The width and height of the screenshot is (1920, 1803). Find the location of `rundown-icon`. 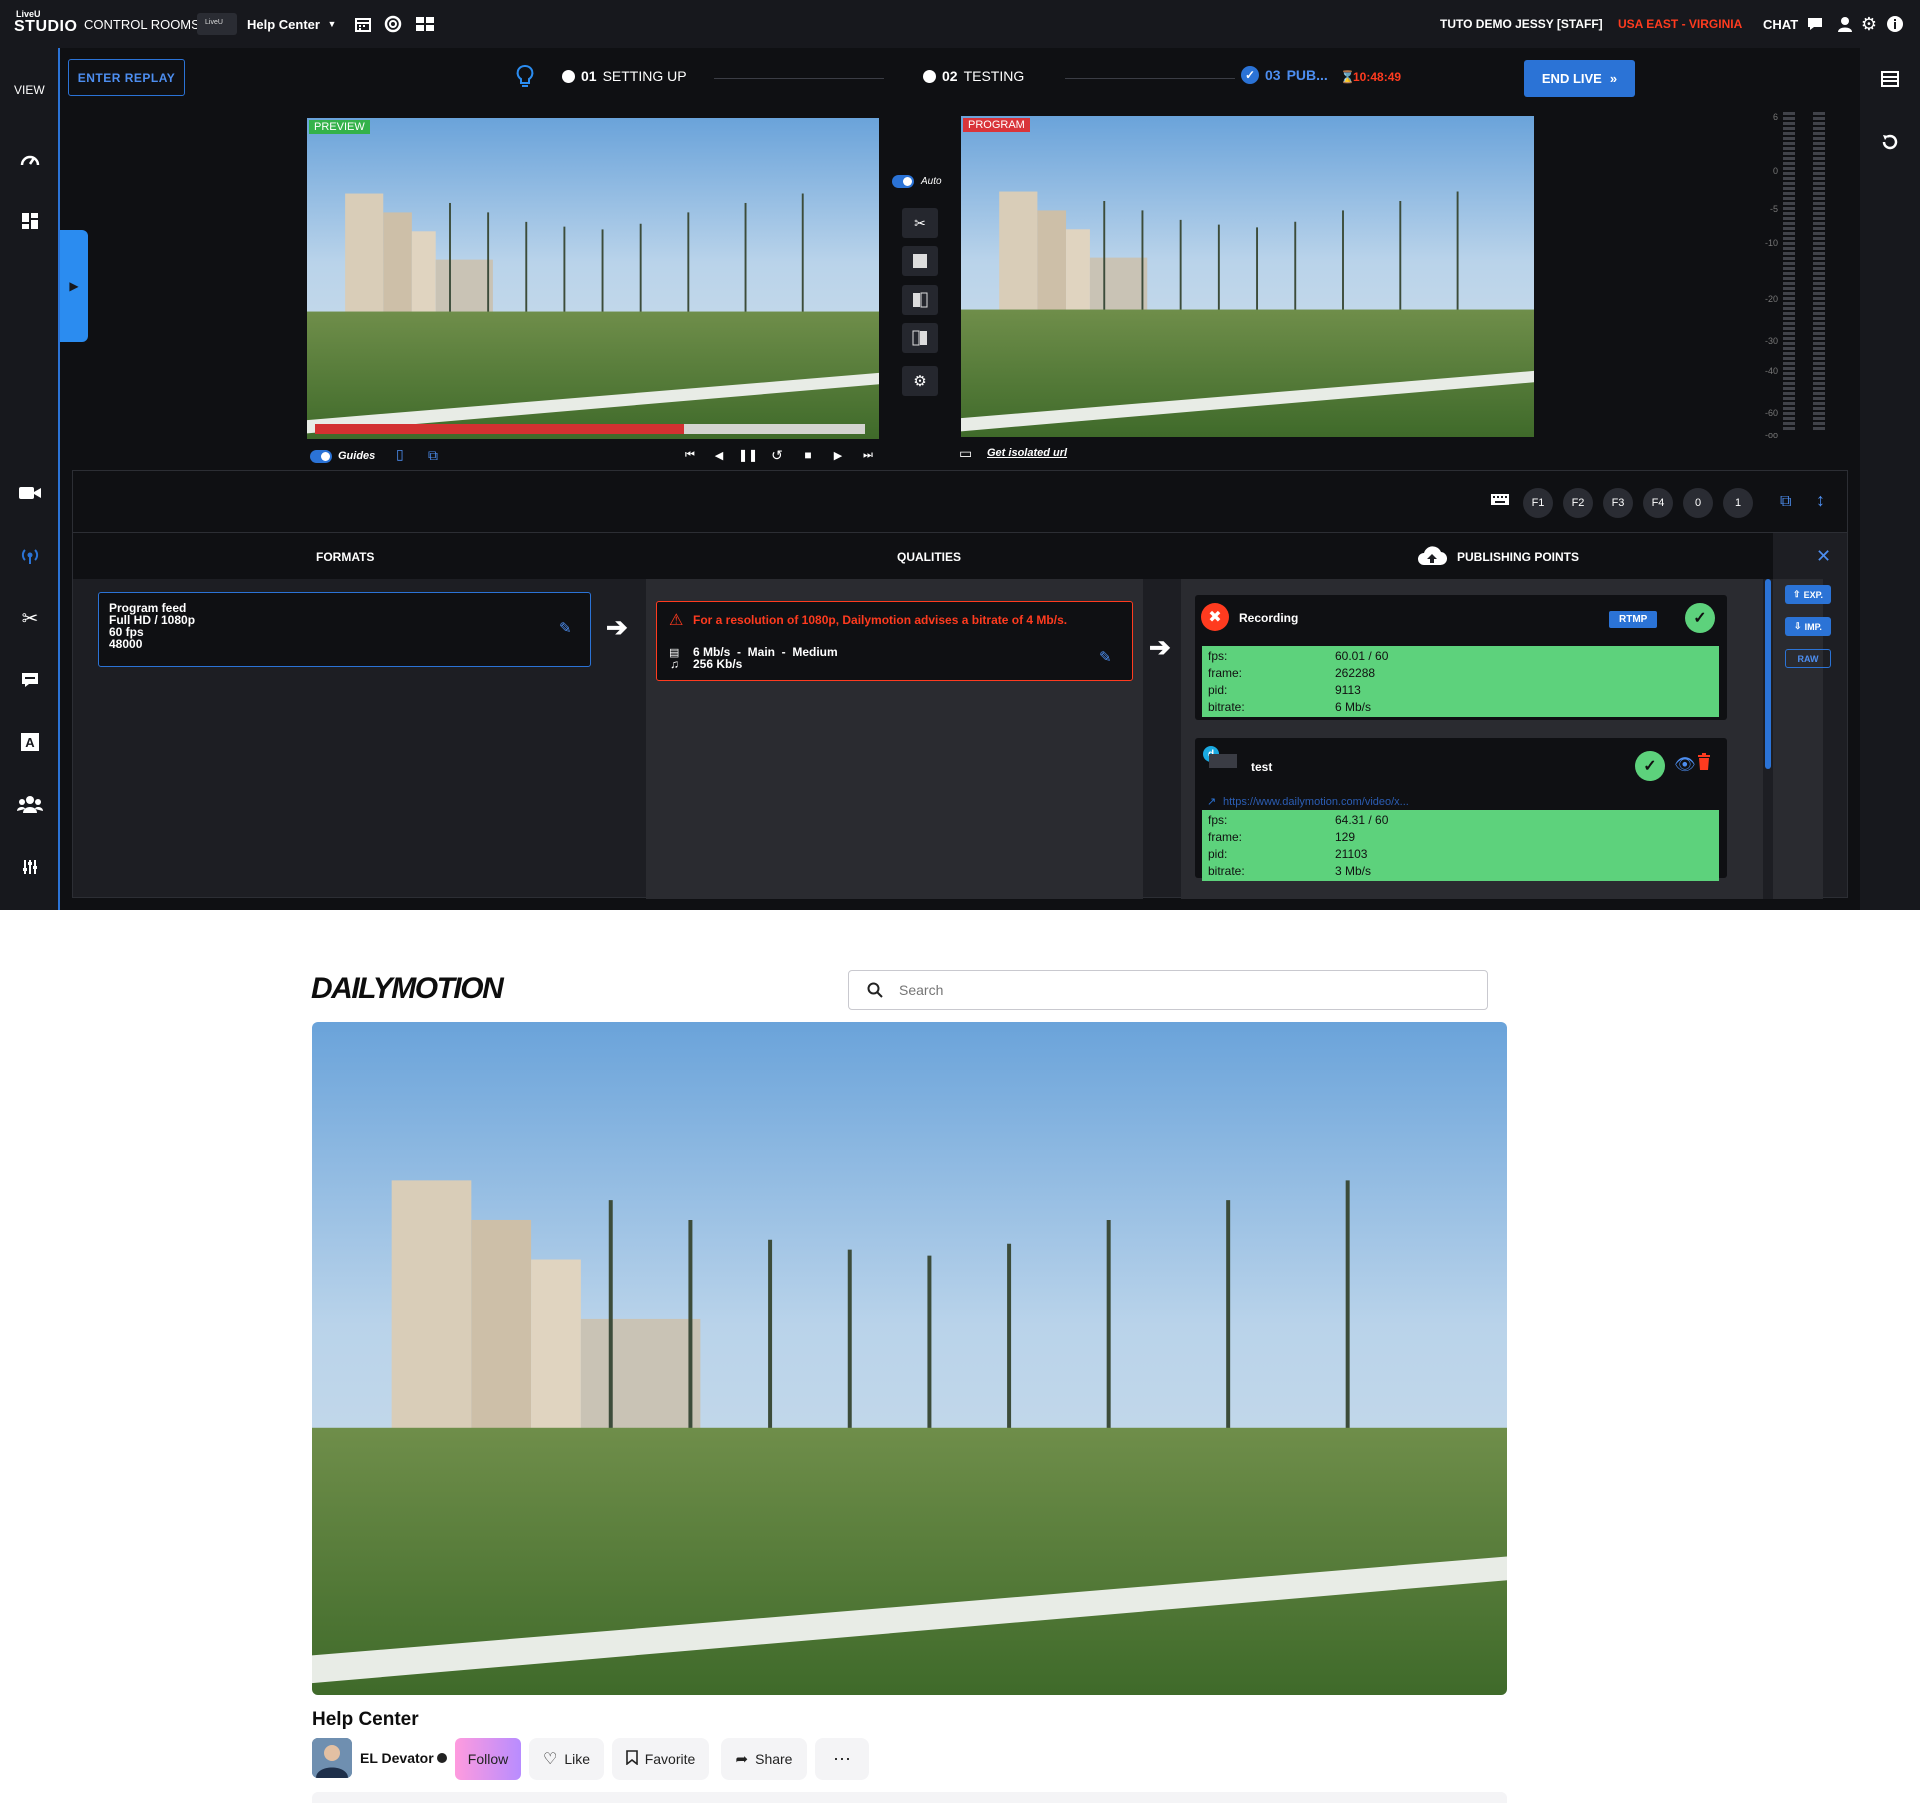

rundown-icon is located at coordinates (1890, 81).